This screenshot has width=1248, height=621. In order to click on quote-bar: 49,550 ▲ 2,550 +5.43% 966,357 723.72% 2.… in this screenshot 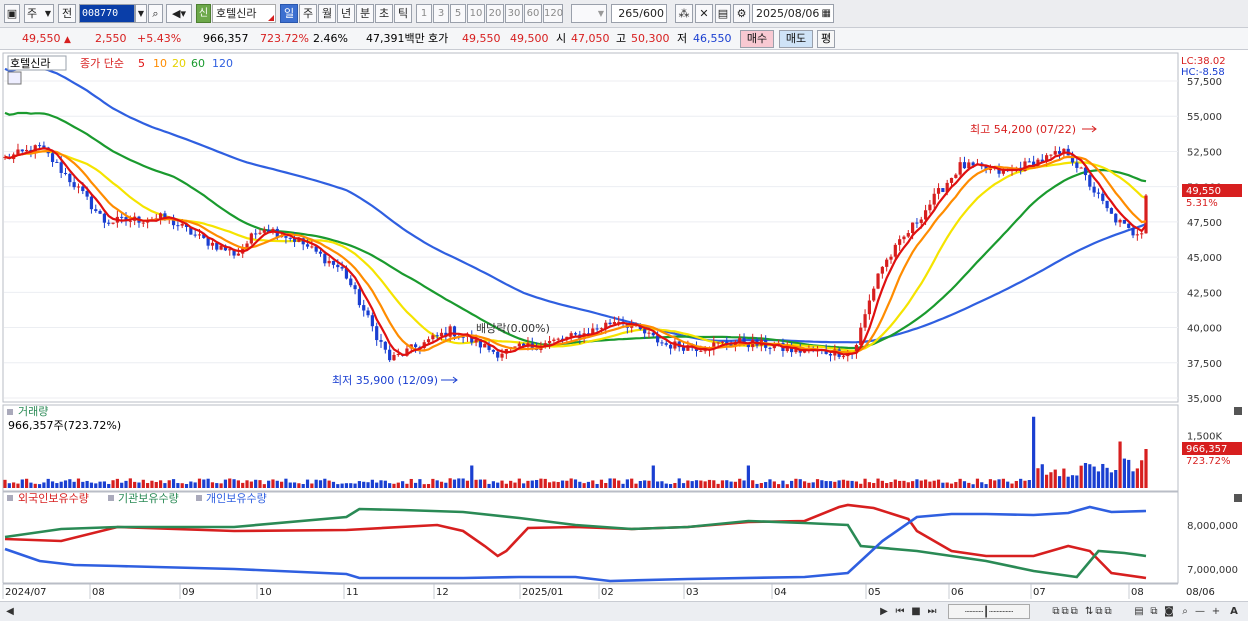, I will do `click(624, 39)`.